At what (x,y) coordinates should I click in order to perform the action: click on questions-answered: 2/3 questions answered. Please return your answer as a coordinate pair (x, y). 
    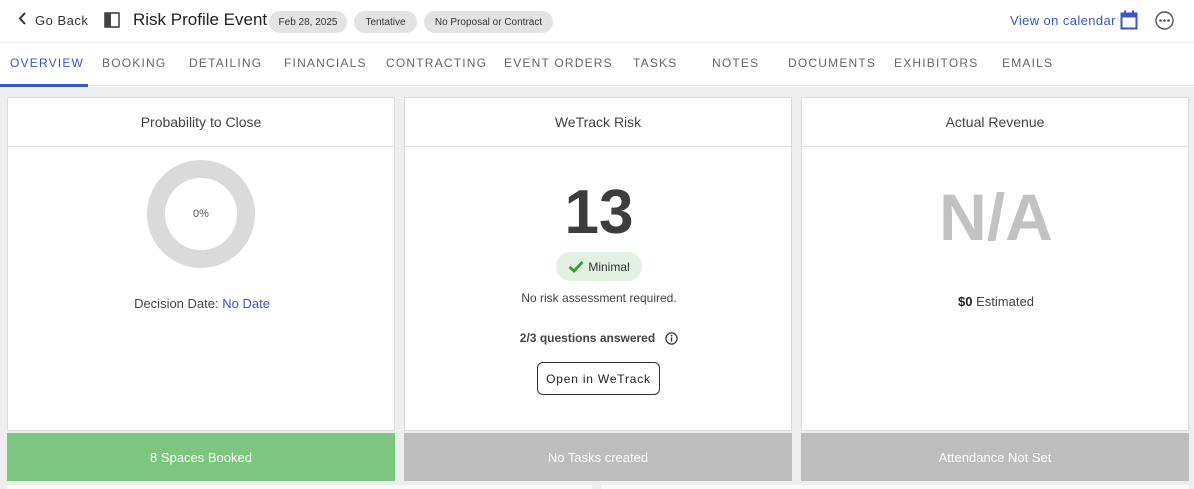
    Looking at the image, I should click on (599, 338).